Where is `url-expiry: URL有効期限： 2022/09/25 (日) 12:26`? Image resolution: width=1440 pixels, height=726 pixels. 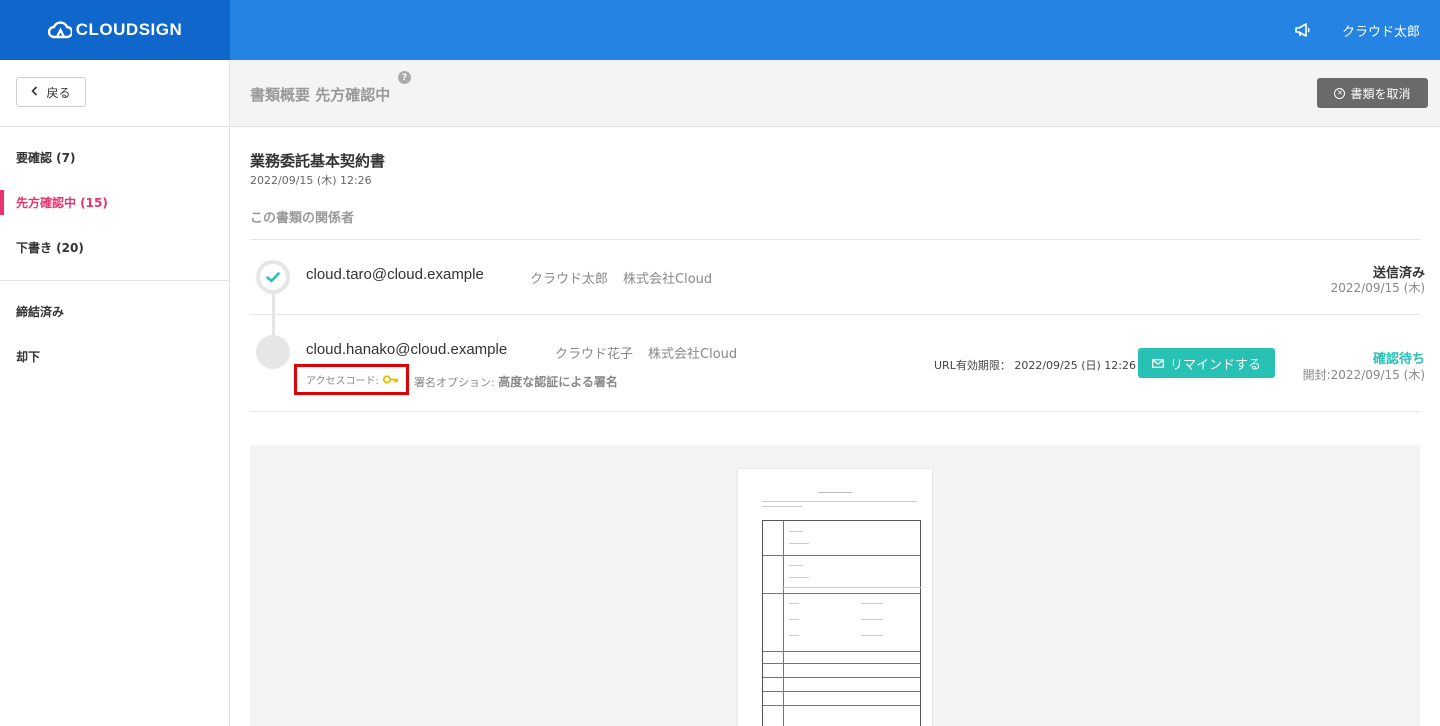
url-expiry: URL有効期限： 2022/09/25 (日) 12:26 is located at coordinates (1035, 365).